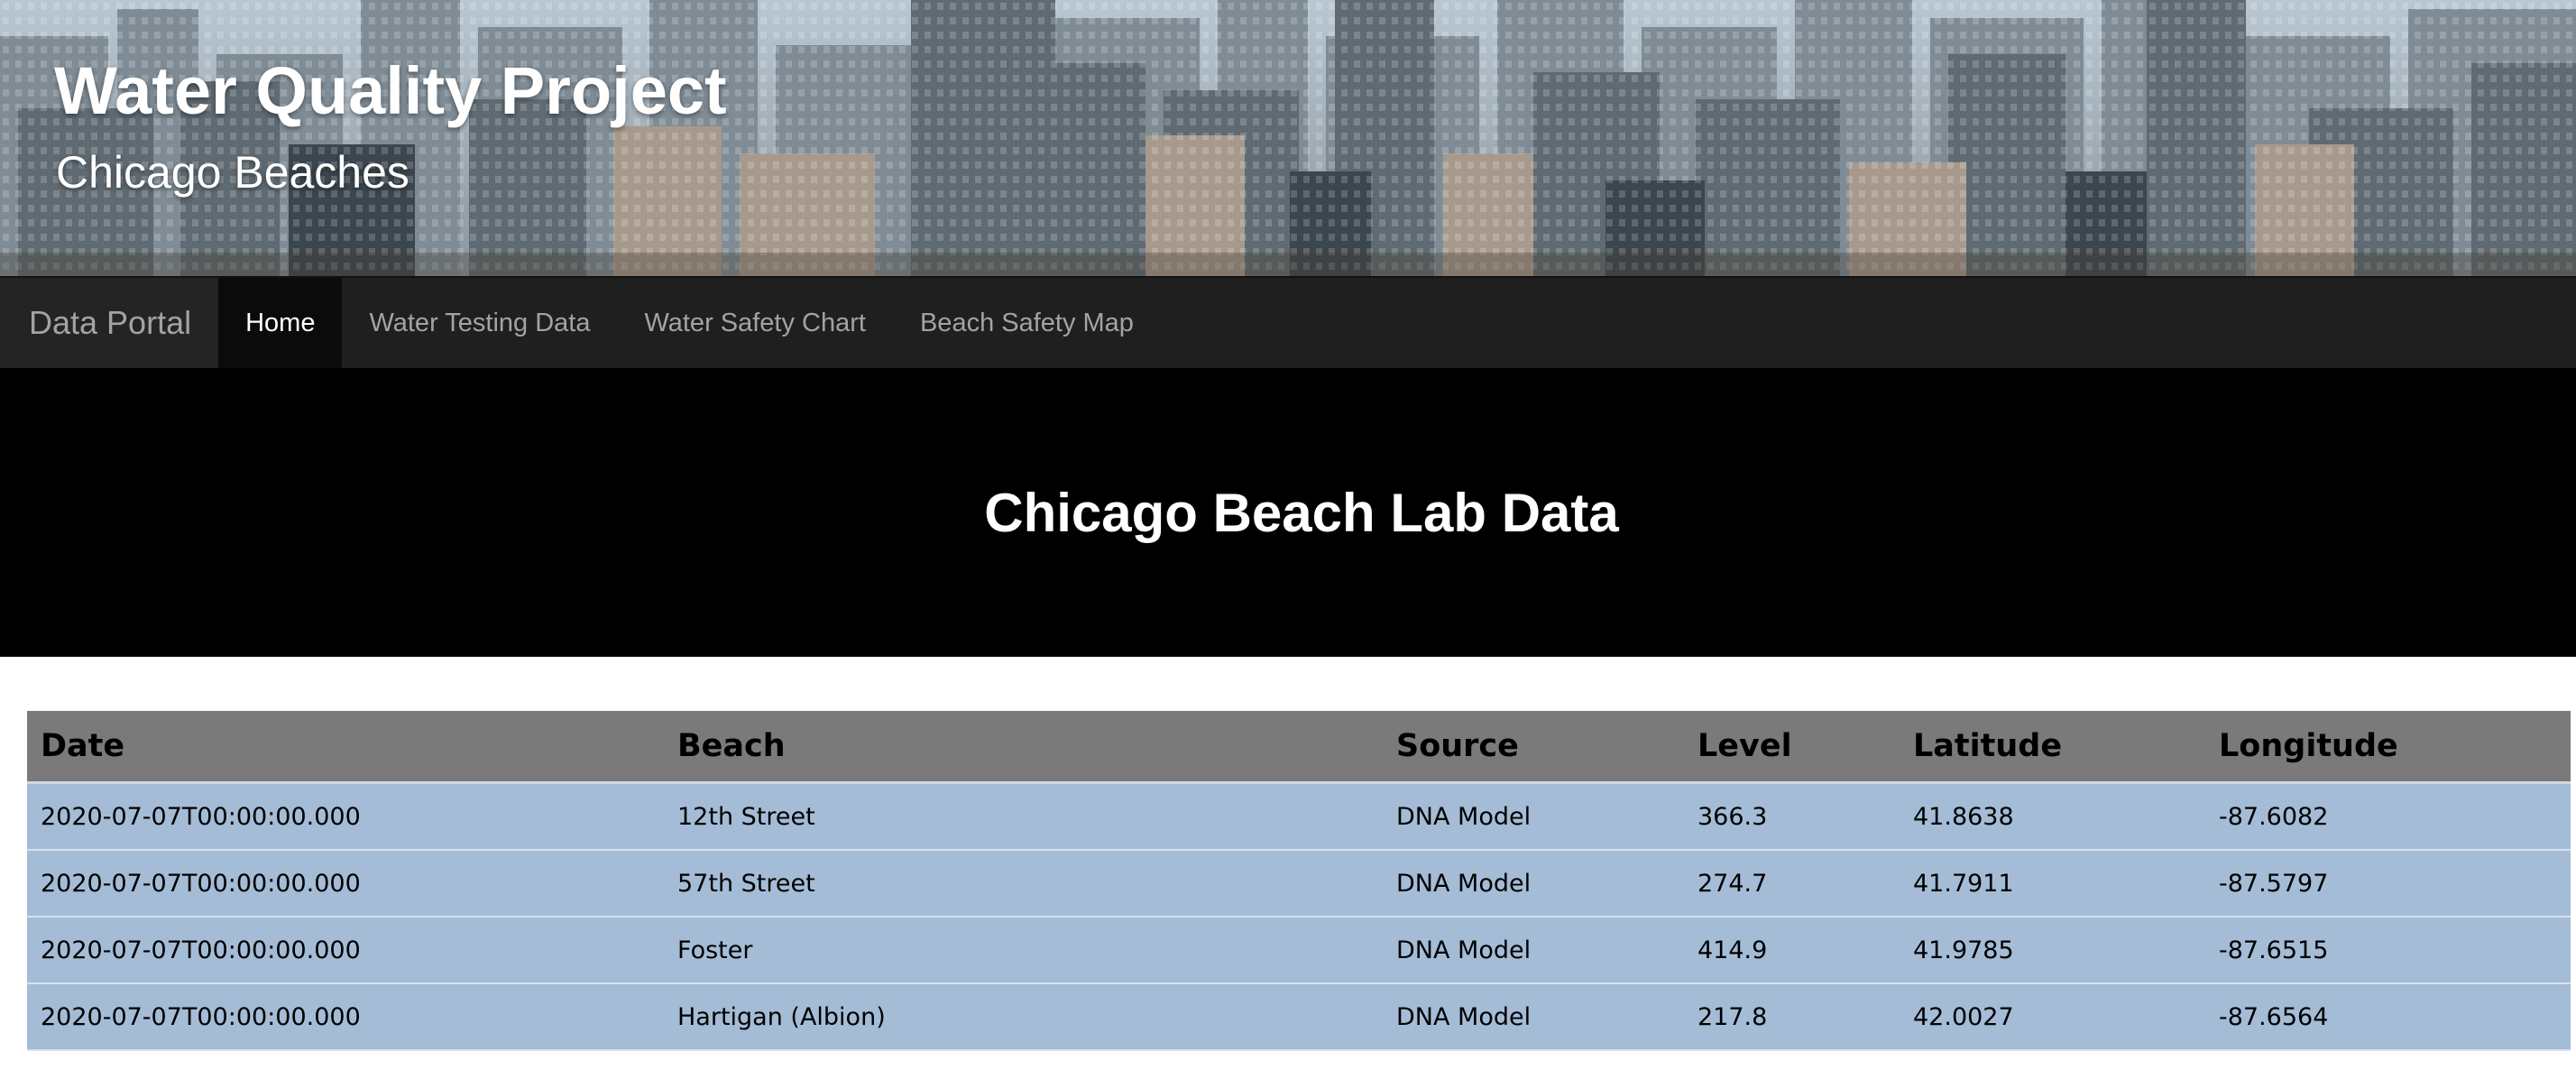 The height and width of the screenshot is (1079, 2576). What do you see at coordinates (2052, 816) in the screenshot?
I see `cell-latitude: 41.8638` at bounding box center [2052, 816].